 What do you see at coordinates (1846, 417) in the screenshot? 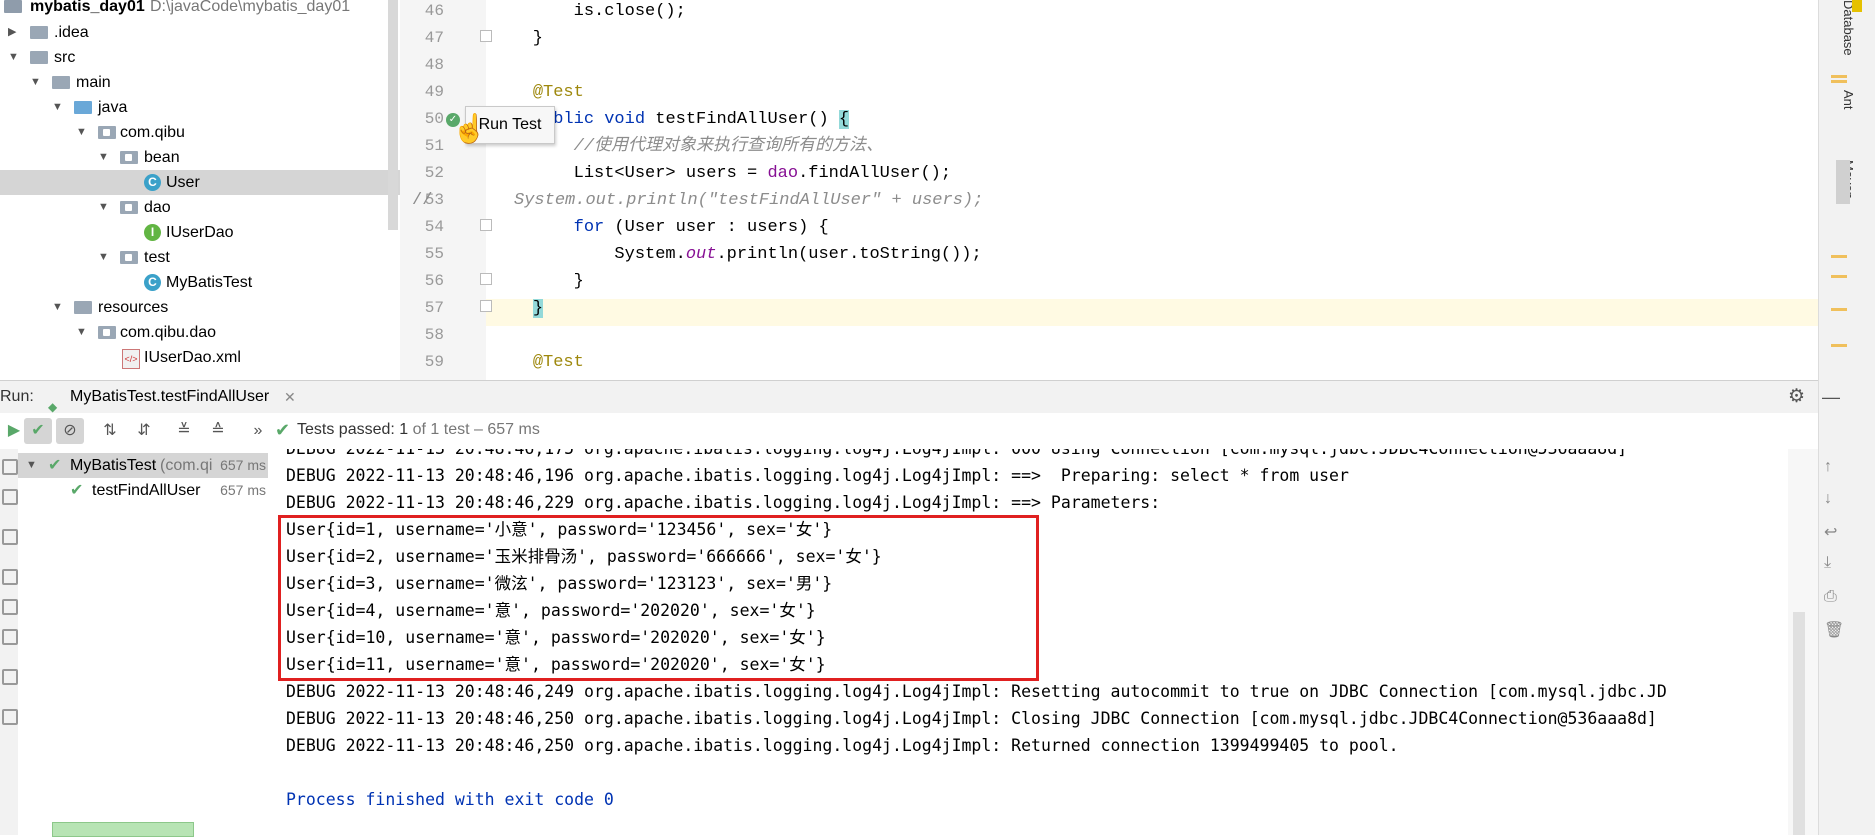
I see `right-tool-strip: Database Ant Maven` at bounding box center [1846, 417].